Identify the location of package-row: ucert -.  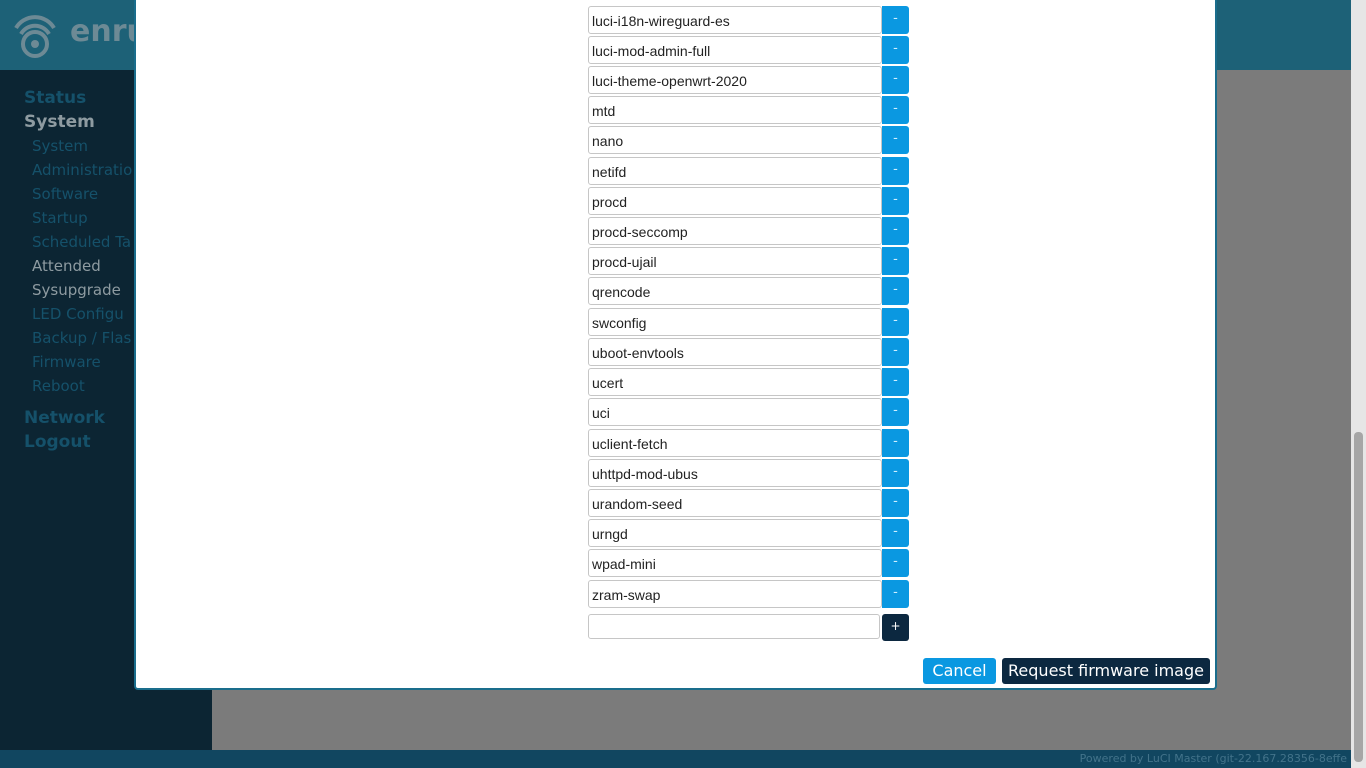
(749, 382).